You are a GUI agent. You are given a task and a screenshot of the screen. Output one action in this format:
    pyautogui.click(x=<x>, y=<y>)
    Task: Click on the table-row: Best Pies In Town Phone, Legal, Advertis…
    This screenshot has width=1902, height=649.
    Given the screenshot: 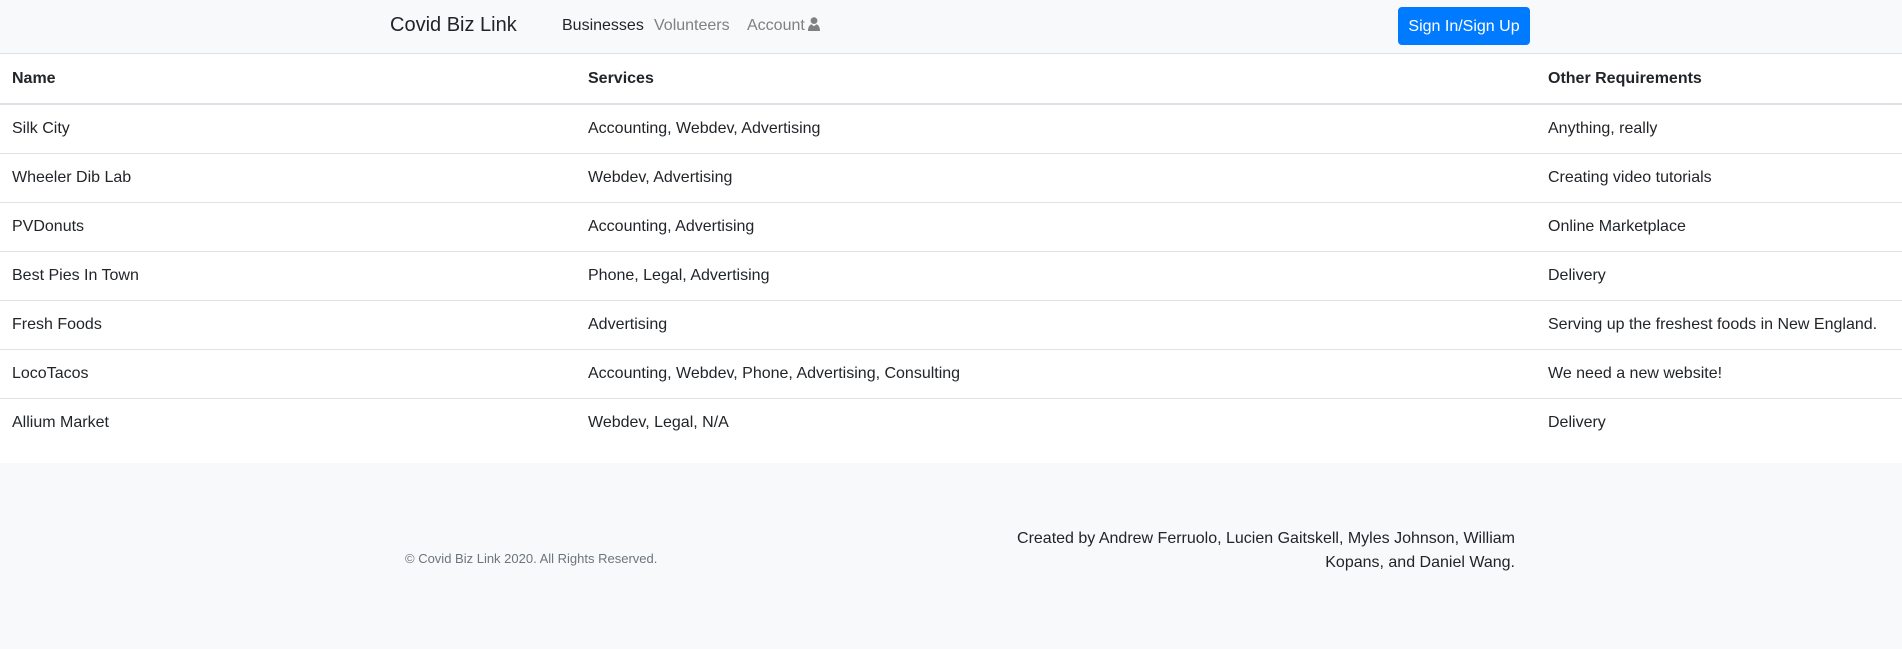 What is the action you would take?
    pyautogui.click(x=951, y=276)
    